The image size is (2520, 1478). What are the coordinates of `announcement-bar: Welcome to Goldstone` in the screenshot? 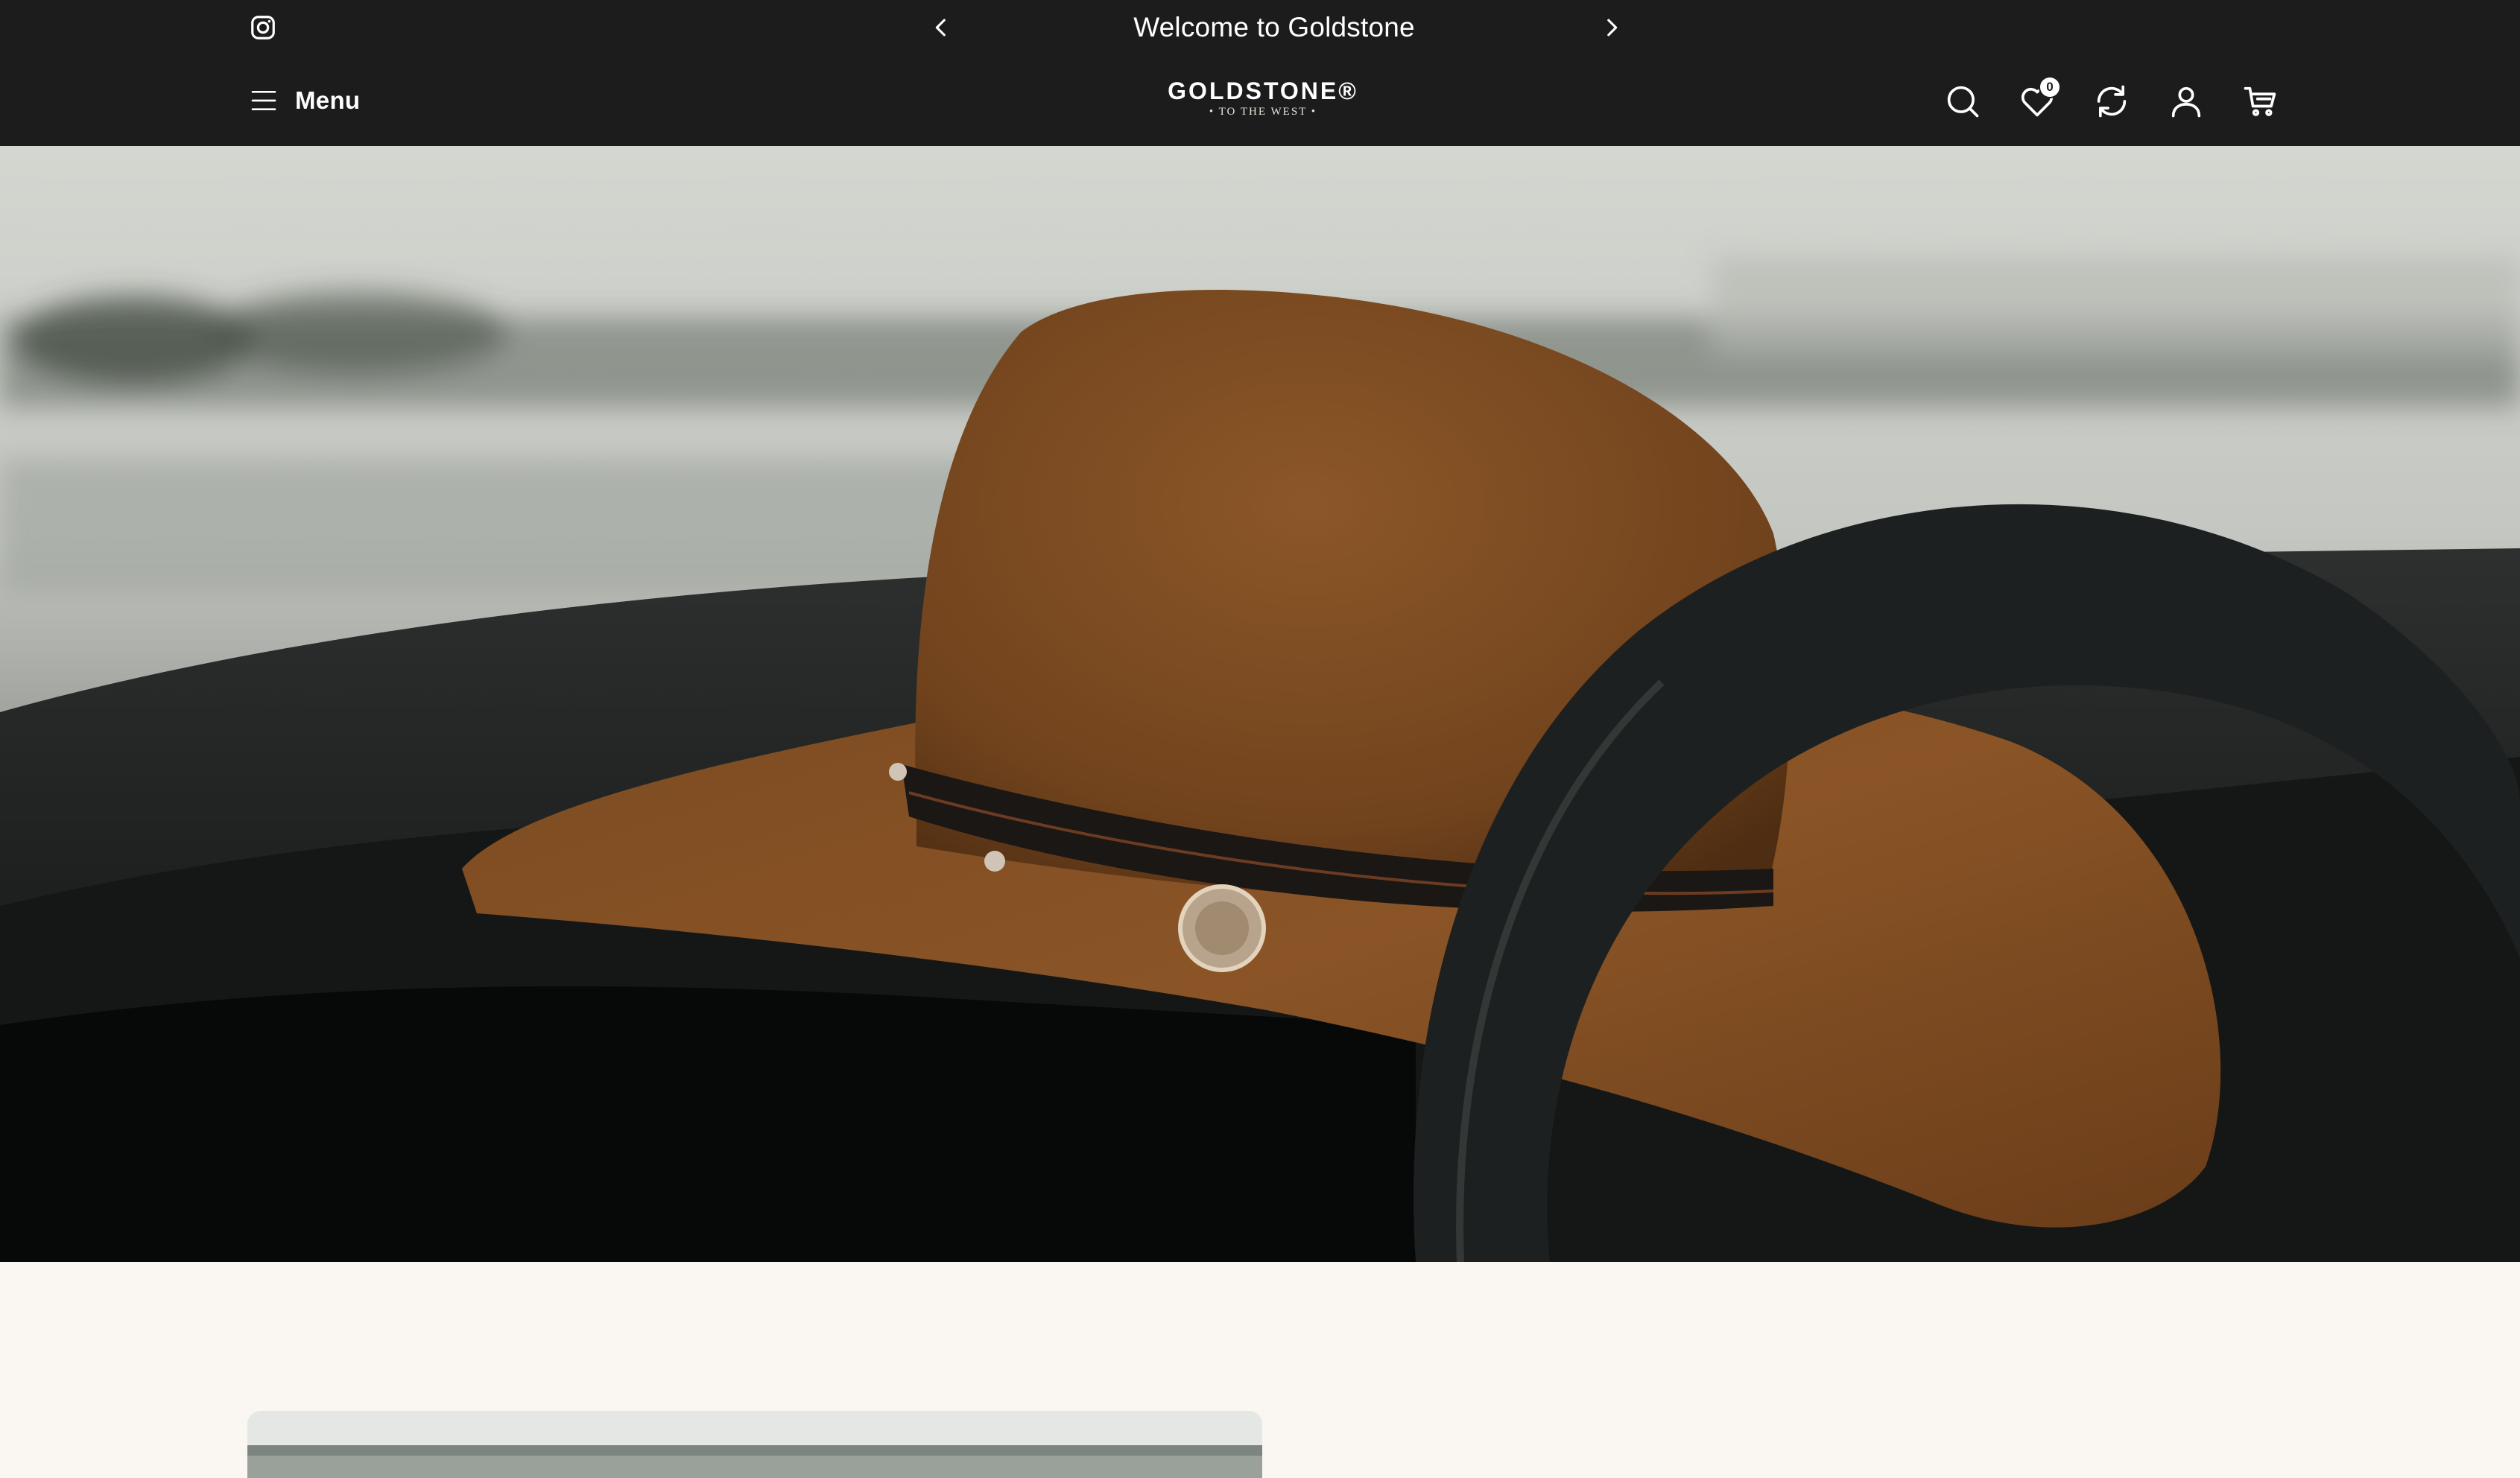 It's located at (1260, 28).